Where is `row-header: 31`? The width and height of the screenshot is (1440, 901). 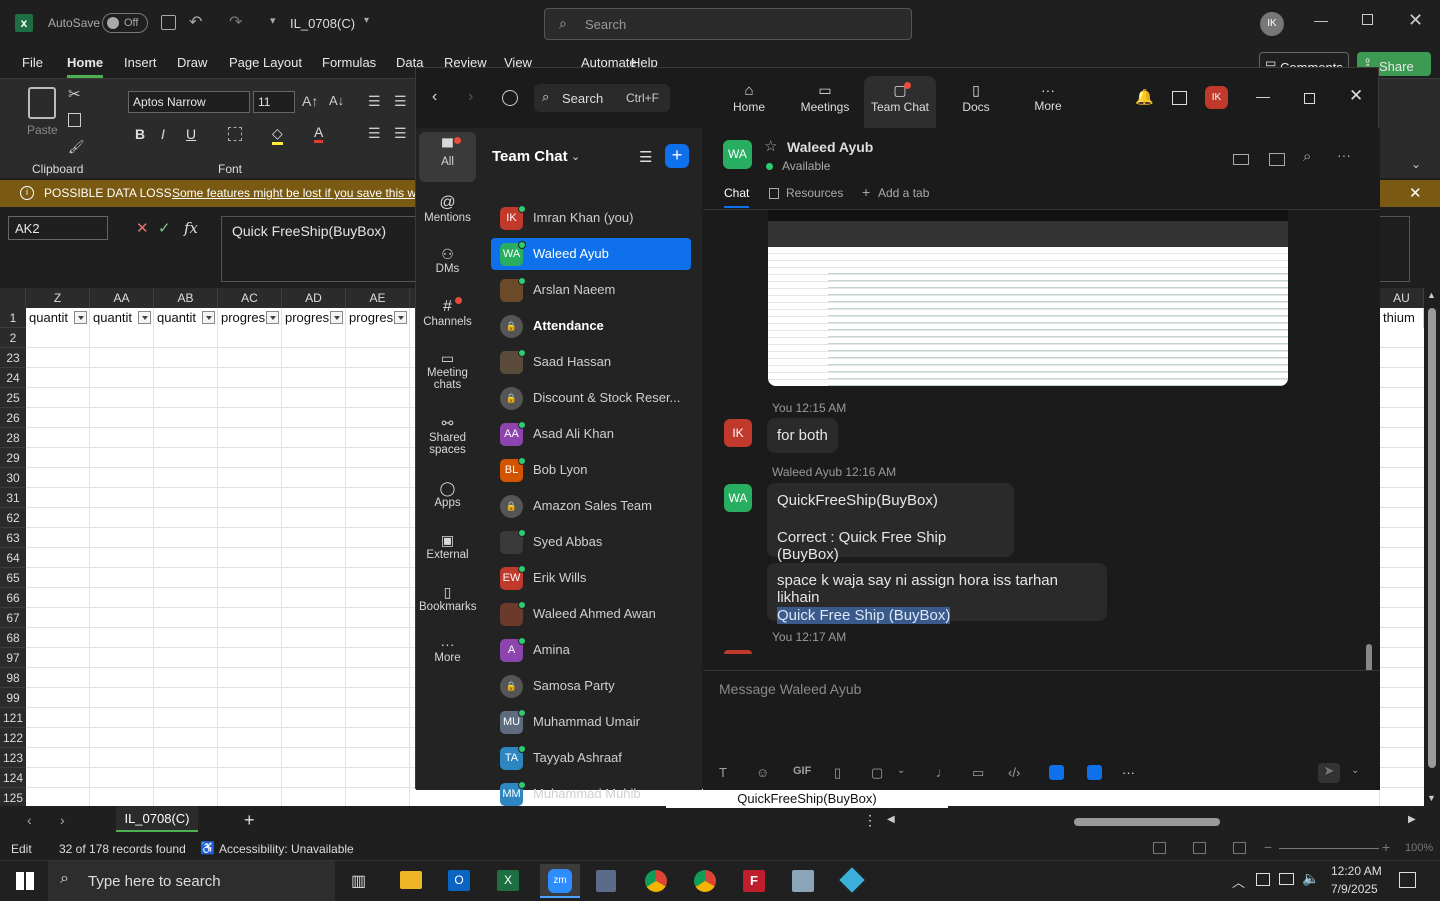 row-header: 31 is located at coordinates (13, 498).